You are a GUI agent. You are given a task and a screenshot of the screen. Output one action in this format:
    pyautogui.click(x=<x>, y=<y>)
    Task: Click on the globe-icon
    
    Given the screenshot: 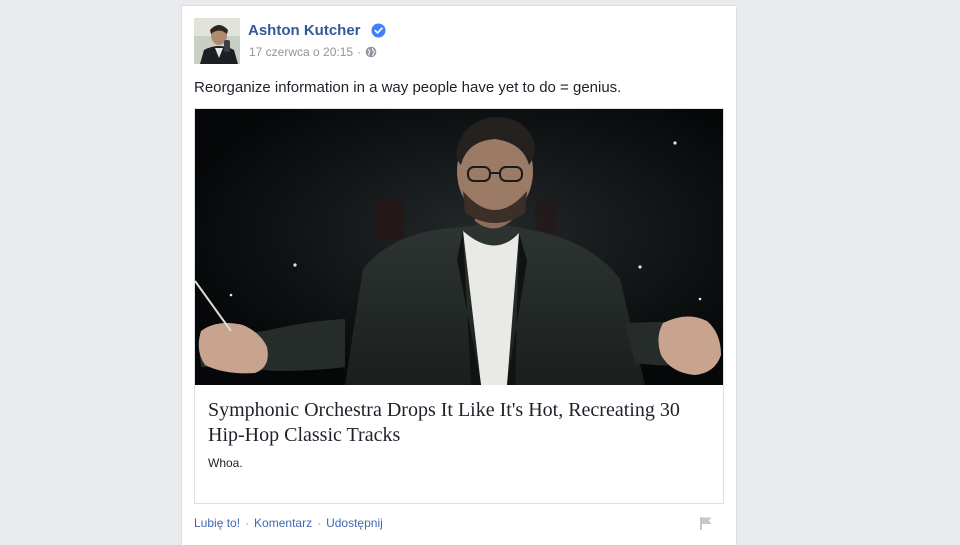 What is the action you would take?
    pyautogui.click(x=371, y=52)
    